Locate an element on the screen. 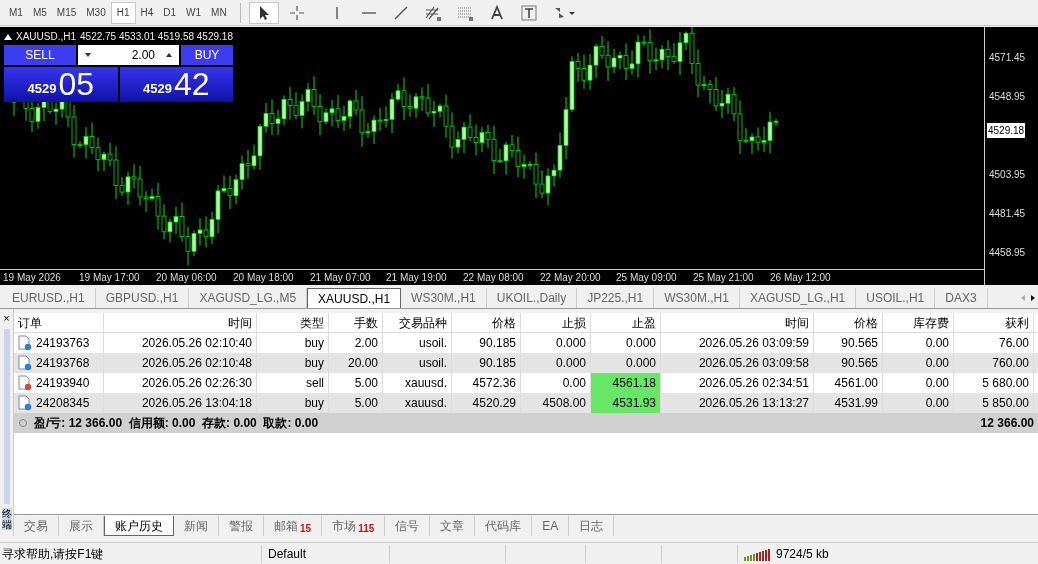  time-axis-label: 26 May 12:00 is located at coordinates (800, 278).